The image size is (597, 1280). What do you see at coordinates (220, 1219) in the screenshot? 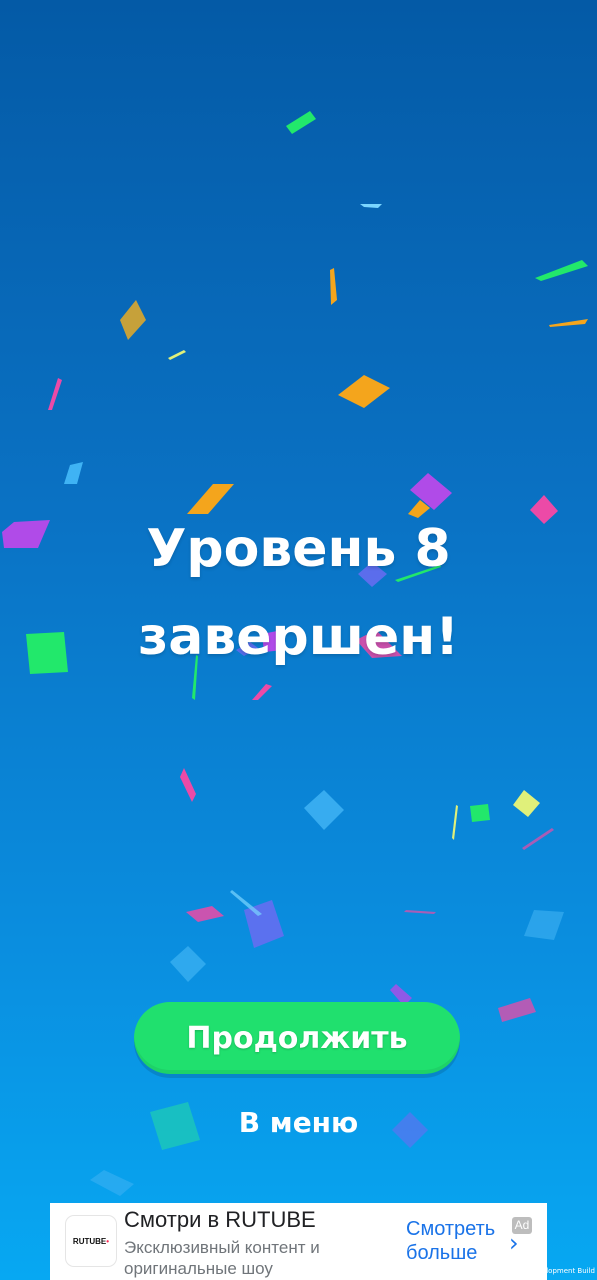
I see `ad-title: Смотри в RUTUBE` at bounding box center [220, 1219].